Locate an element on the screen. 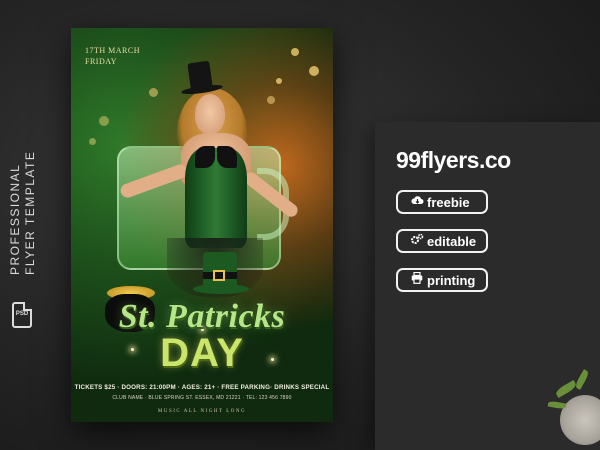 The image size is (600, 450). event-date-line1: 17TH MARCH is located at coordinates (113, 50).